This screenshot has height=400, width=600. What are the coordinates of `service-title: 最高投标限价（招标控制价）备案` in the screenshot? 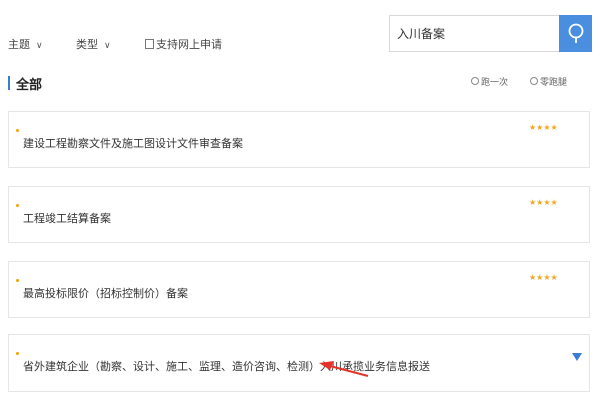 It's located at (105, 293).